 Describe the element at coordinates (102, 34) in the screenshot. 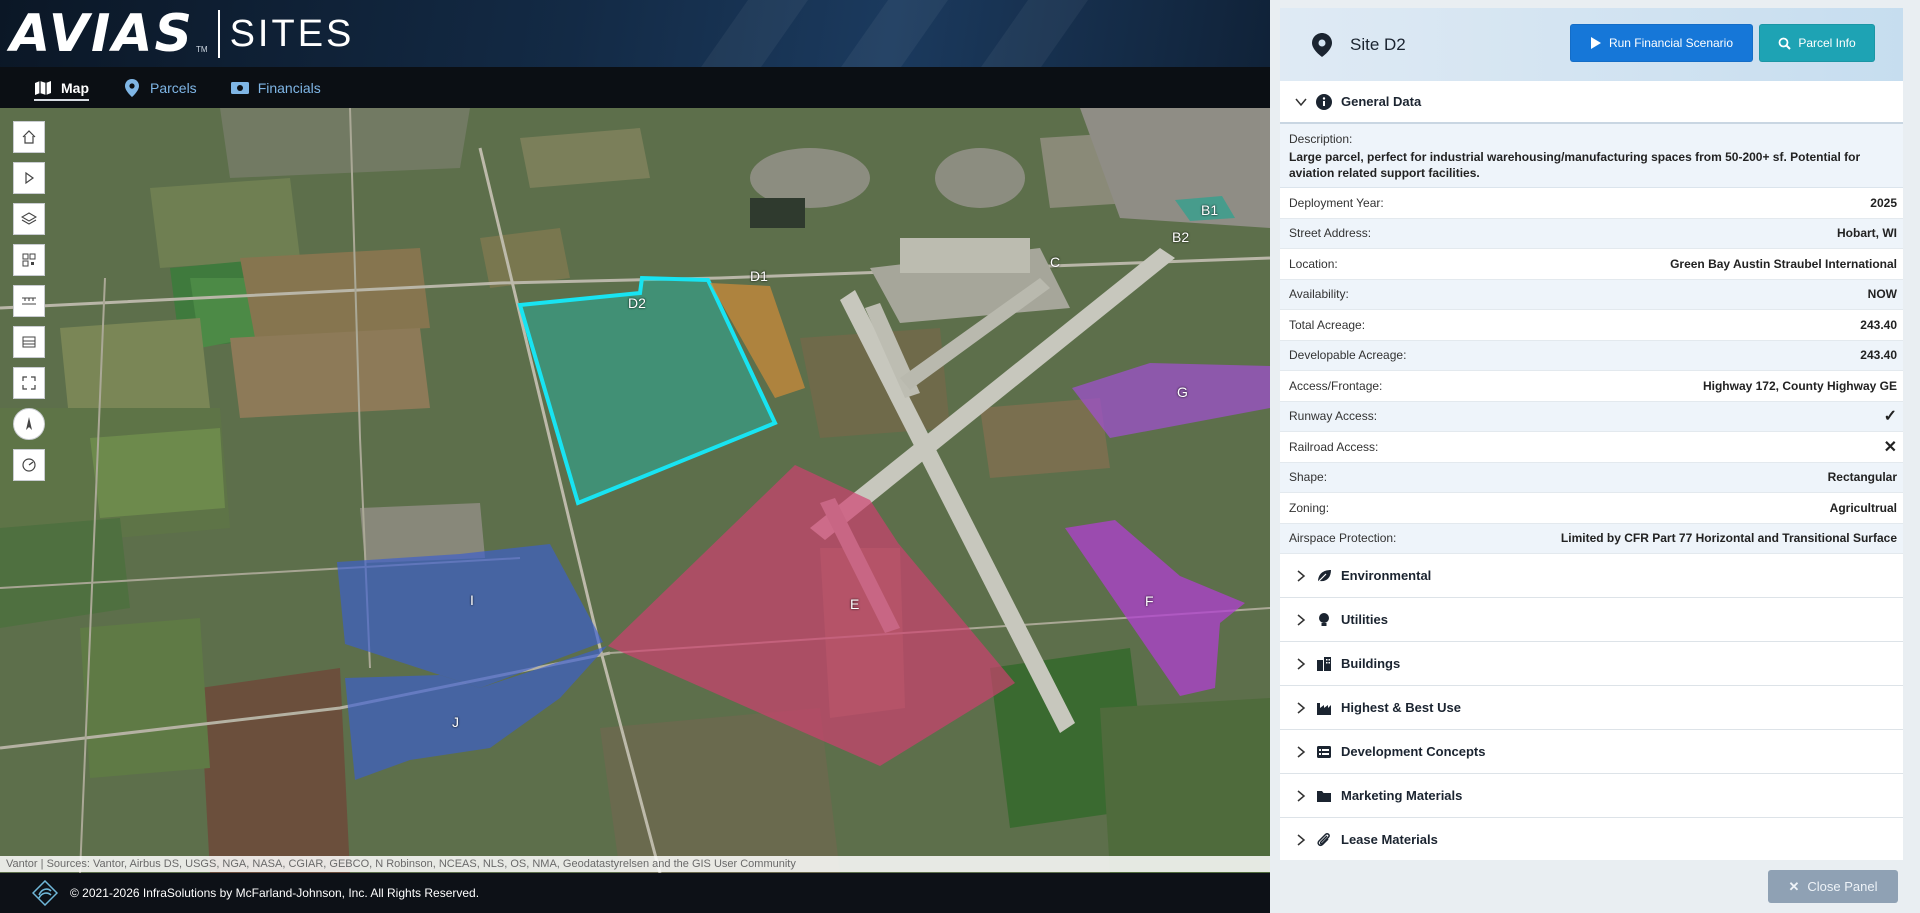

I see `logo-main-text: AVIAS` at that location.